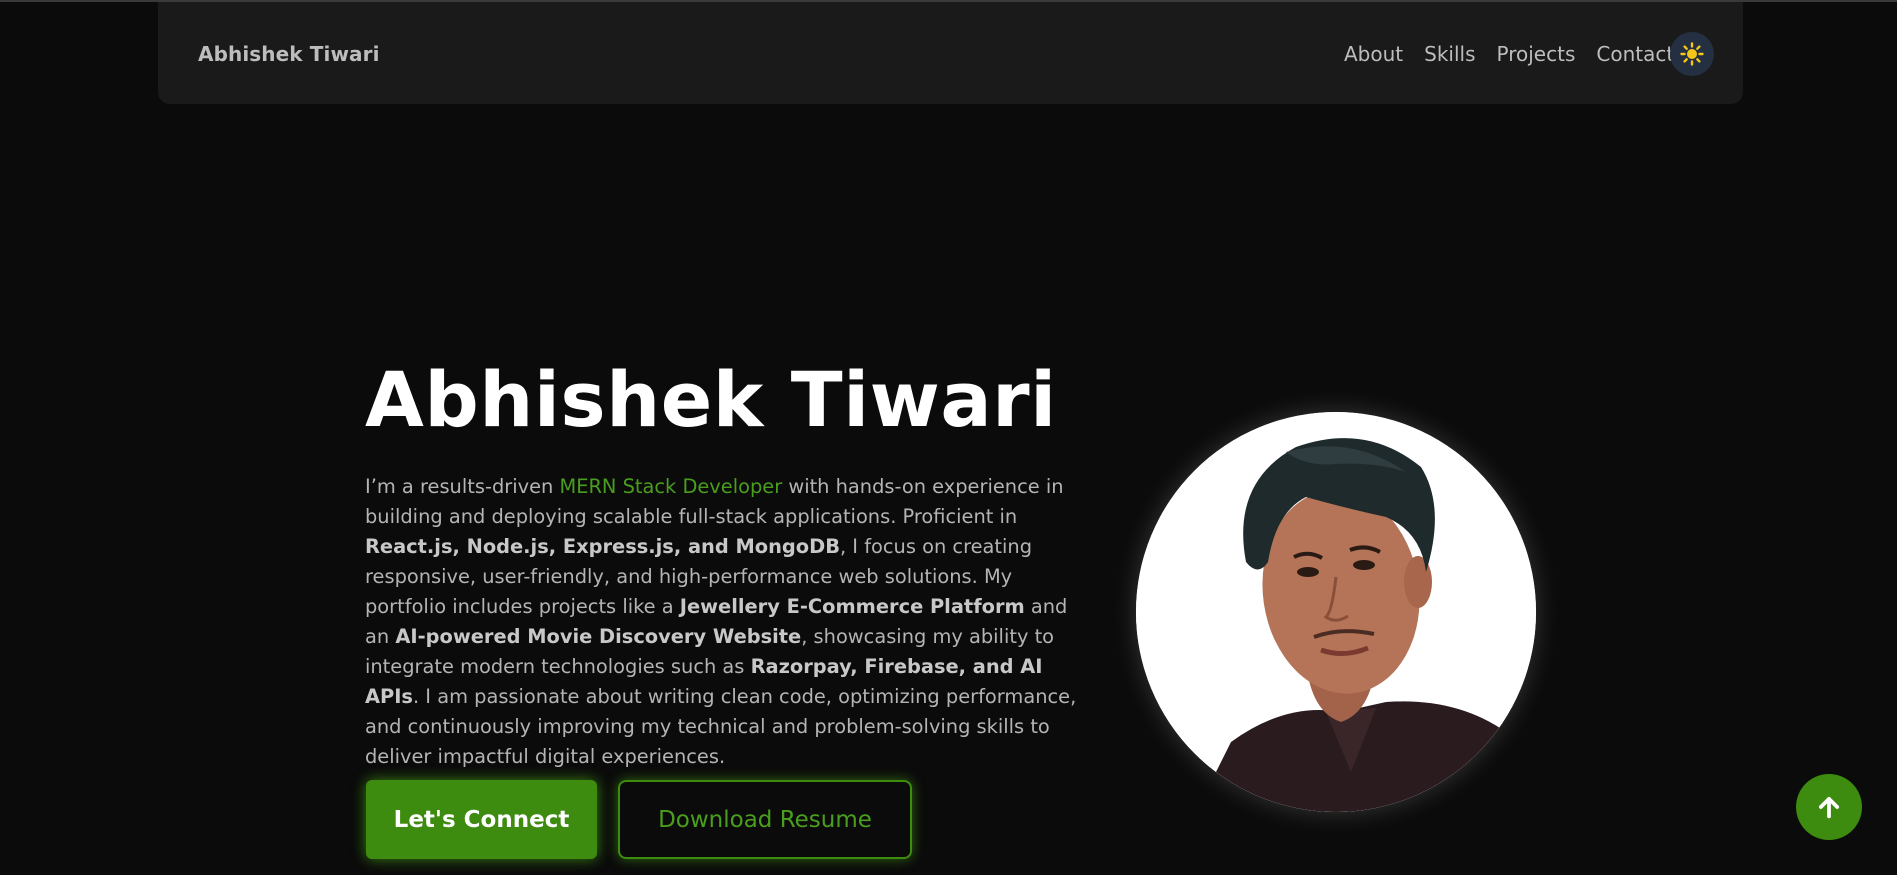 This screenshot has width=1897, height=875. I want to click on arrow-up-icon, so click(1829, 807).